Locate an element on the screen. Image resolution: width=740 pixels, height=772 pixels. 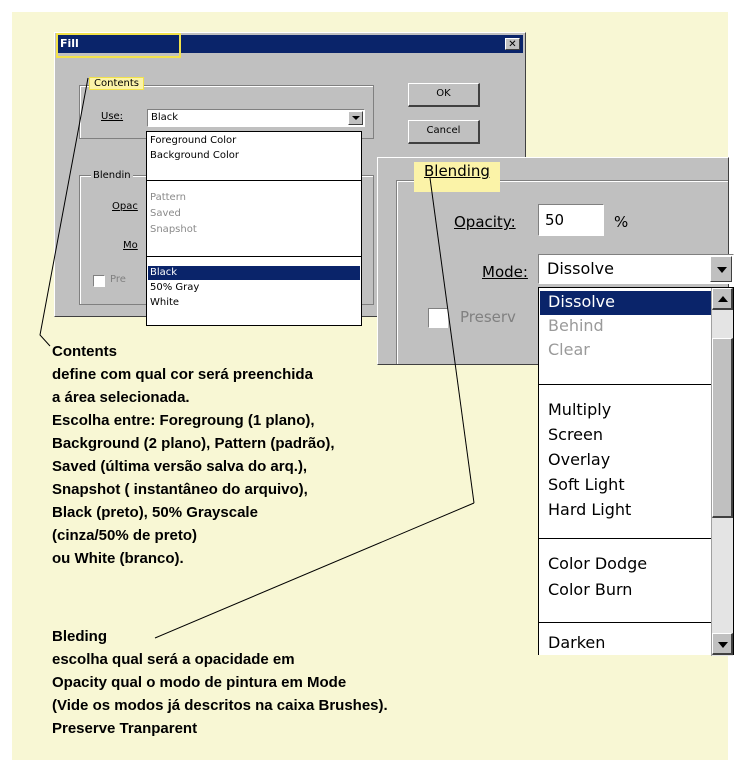
contents-annotation-line: a área selecionada. is located at coordinates (121, 397).